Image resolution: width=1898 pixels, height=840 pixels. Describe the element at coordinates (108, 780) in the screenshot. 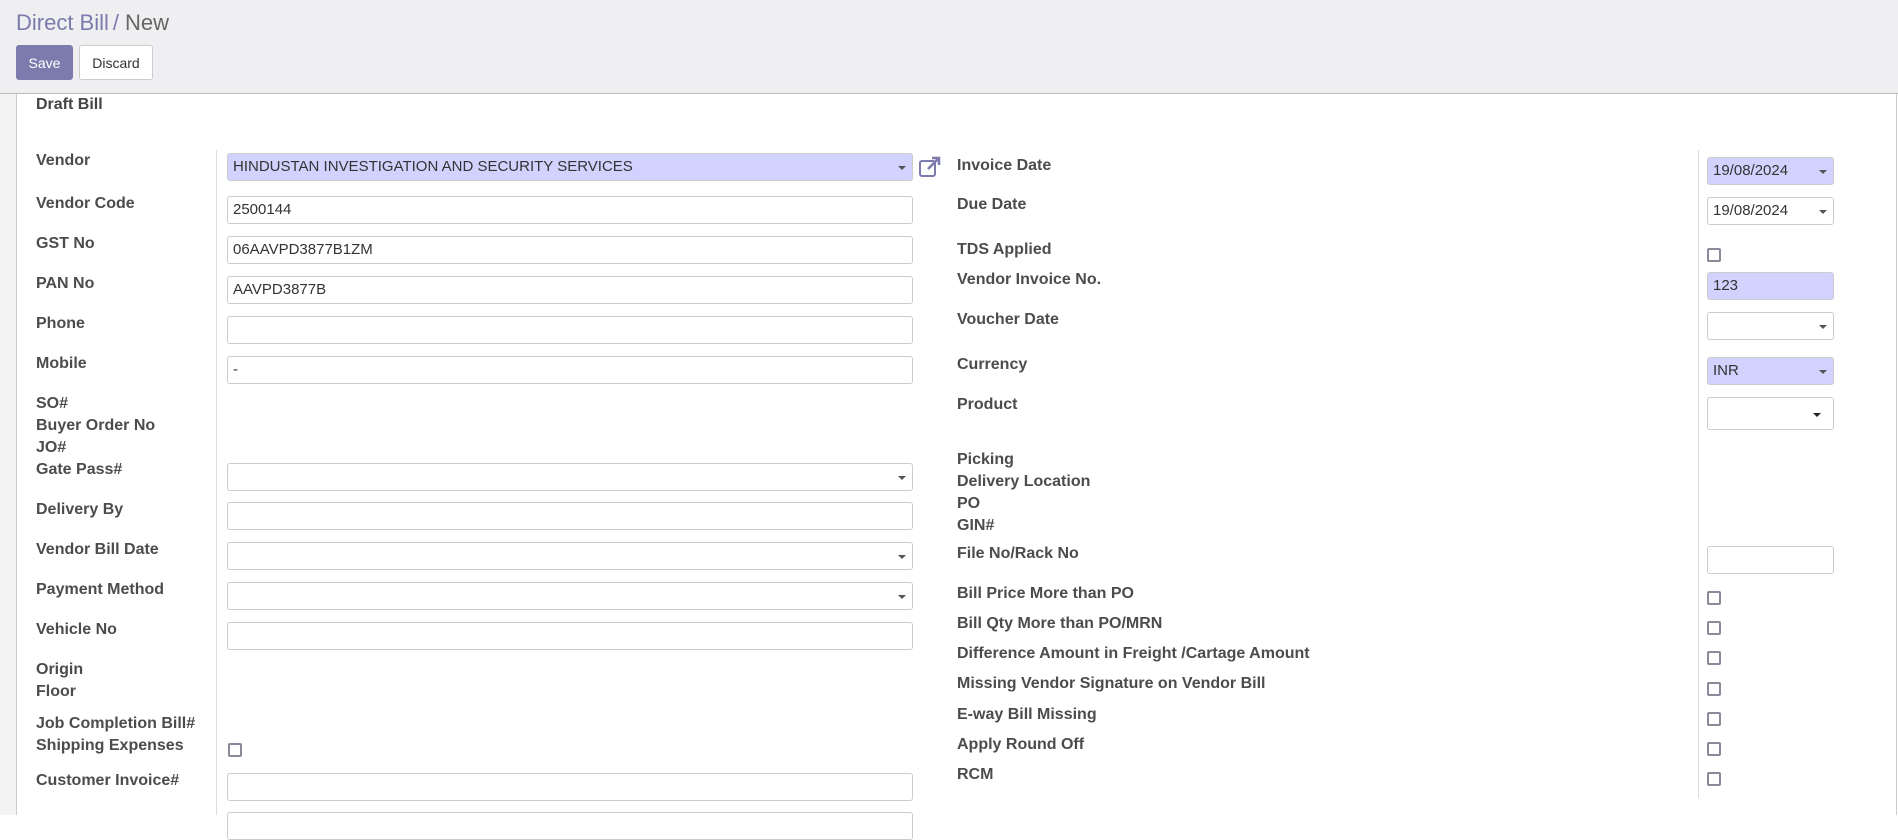

I see `customer-invoice-label: Customer Invoice#` at that location.